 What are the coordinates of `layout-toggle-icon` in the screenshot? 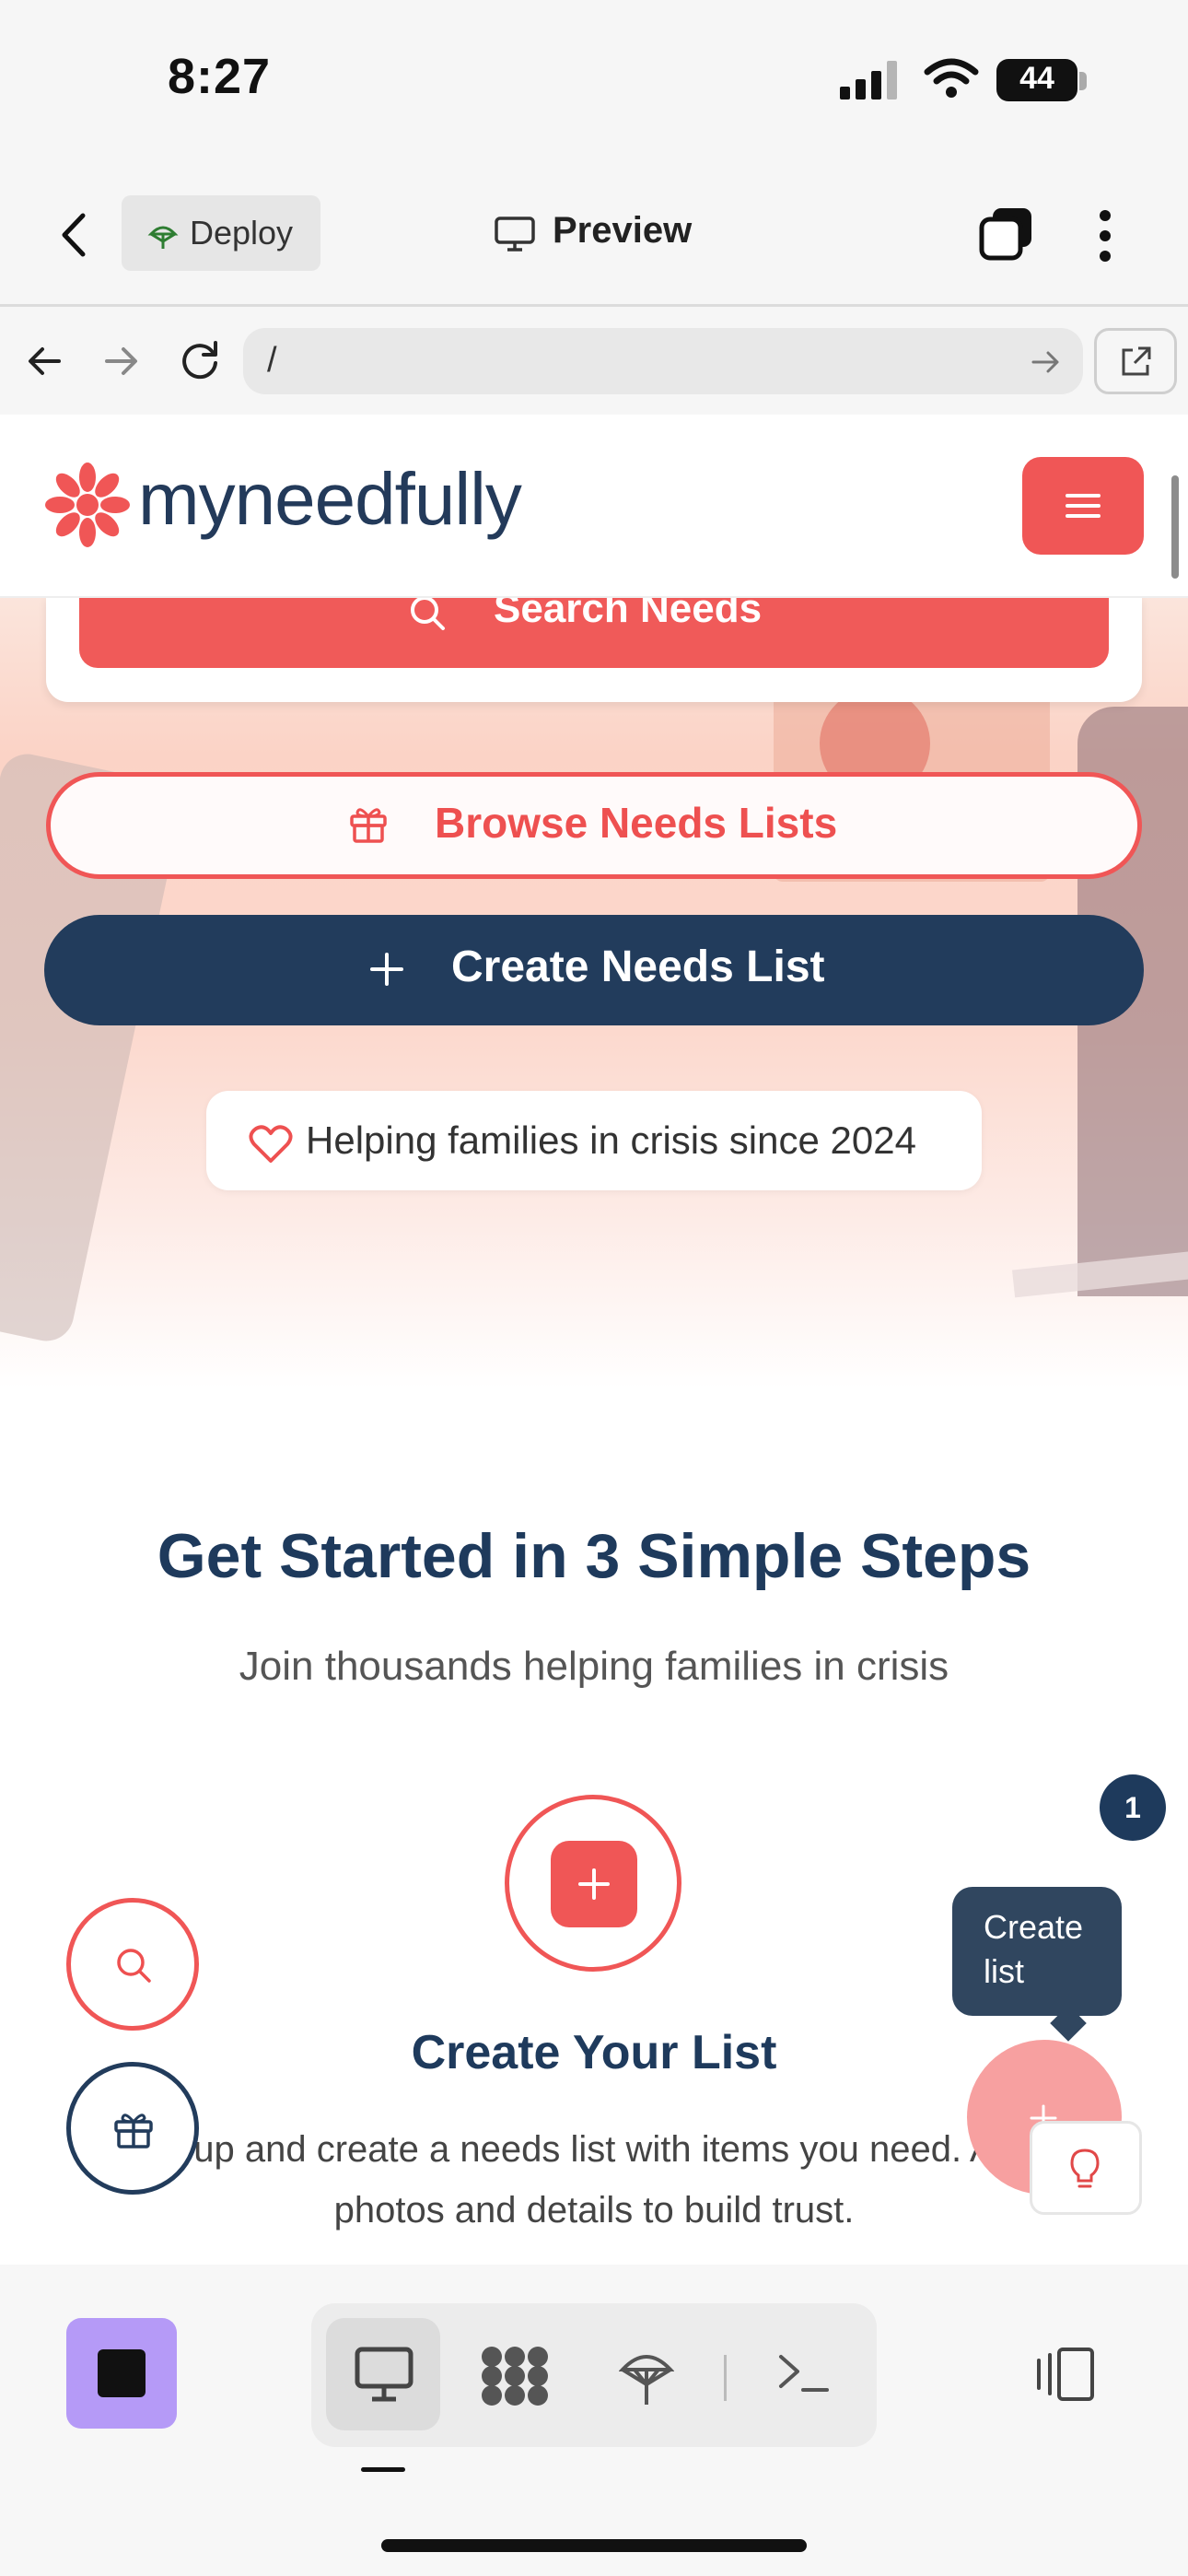 It's located at (1064, 2374).